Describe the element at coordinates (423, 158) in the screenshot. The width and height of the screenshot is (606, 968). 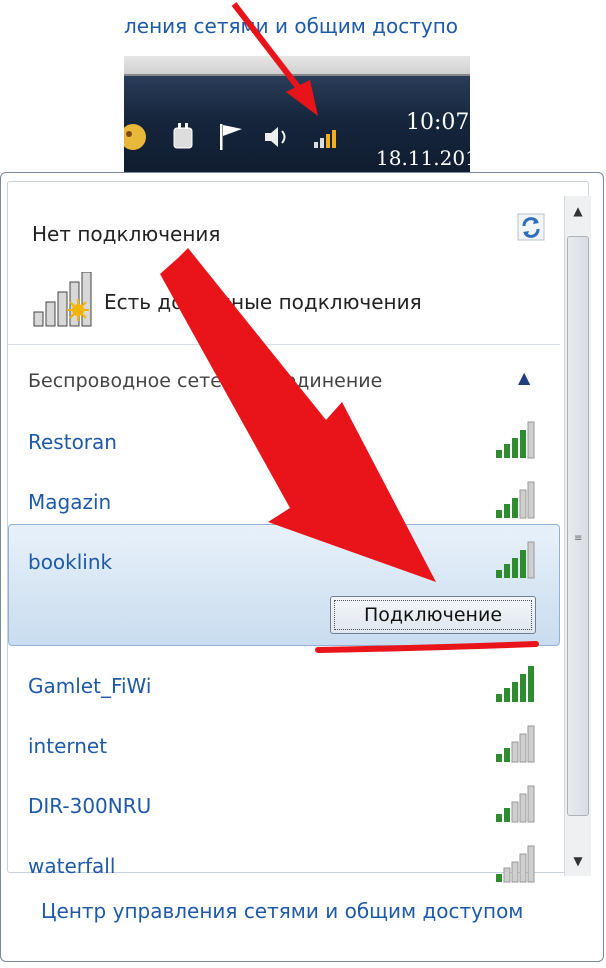
I see `clock-date: 18.11.201` at that location.